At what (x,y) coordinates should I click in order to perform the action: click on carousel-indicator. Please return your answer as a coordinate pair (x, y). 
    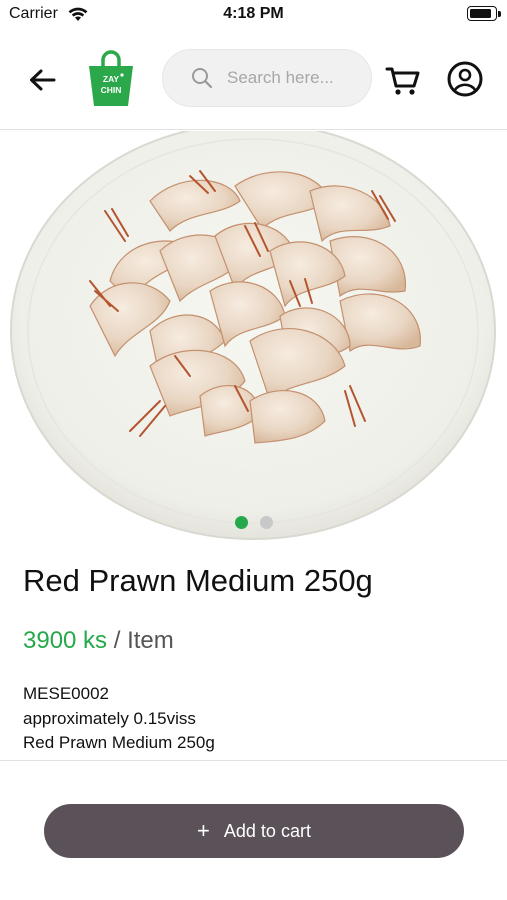
    Looking at the image, I should click on (253, 522).